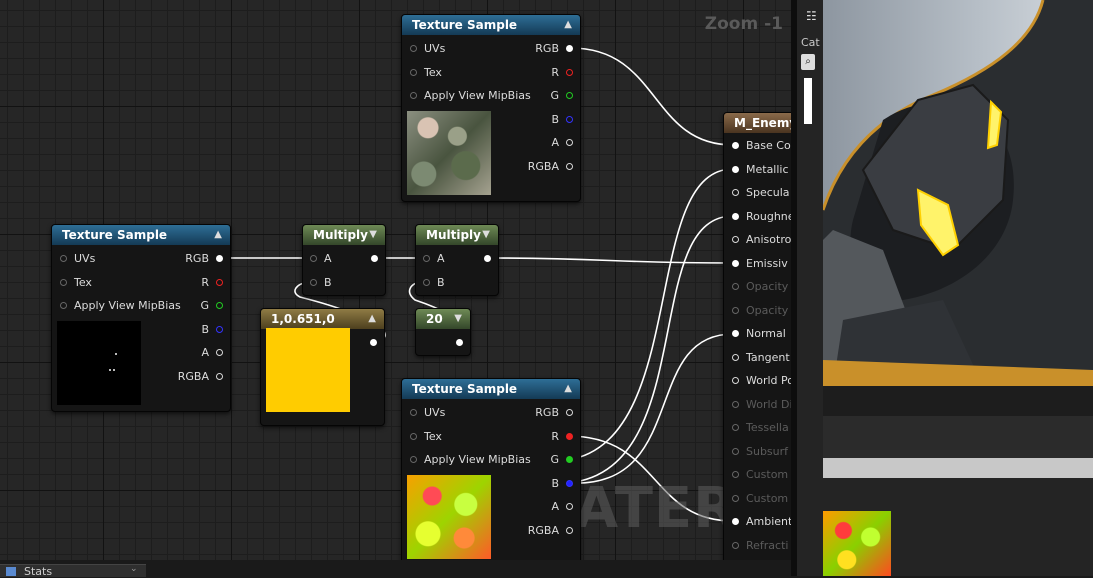 Image resolution: width=1093 pixels, height=578 pixels. What do you see at coordinates (652, 96) in the screenshot?
I see `wire-rgb-to-base-color` at bounding box center [652, 96].